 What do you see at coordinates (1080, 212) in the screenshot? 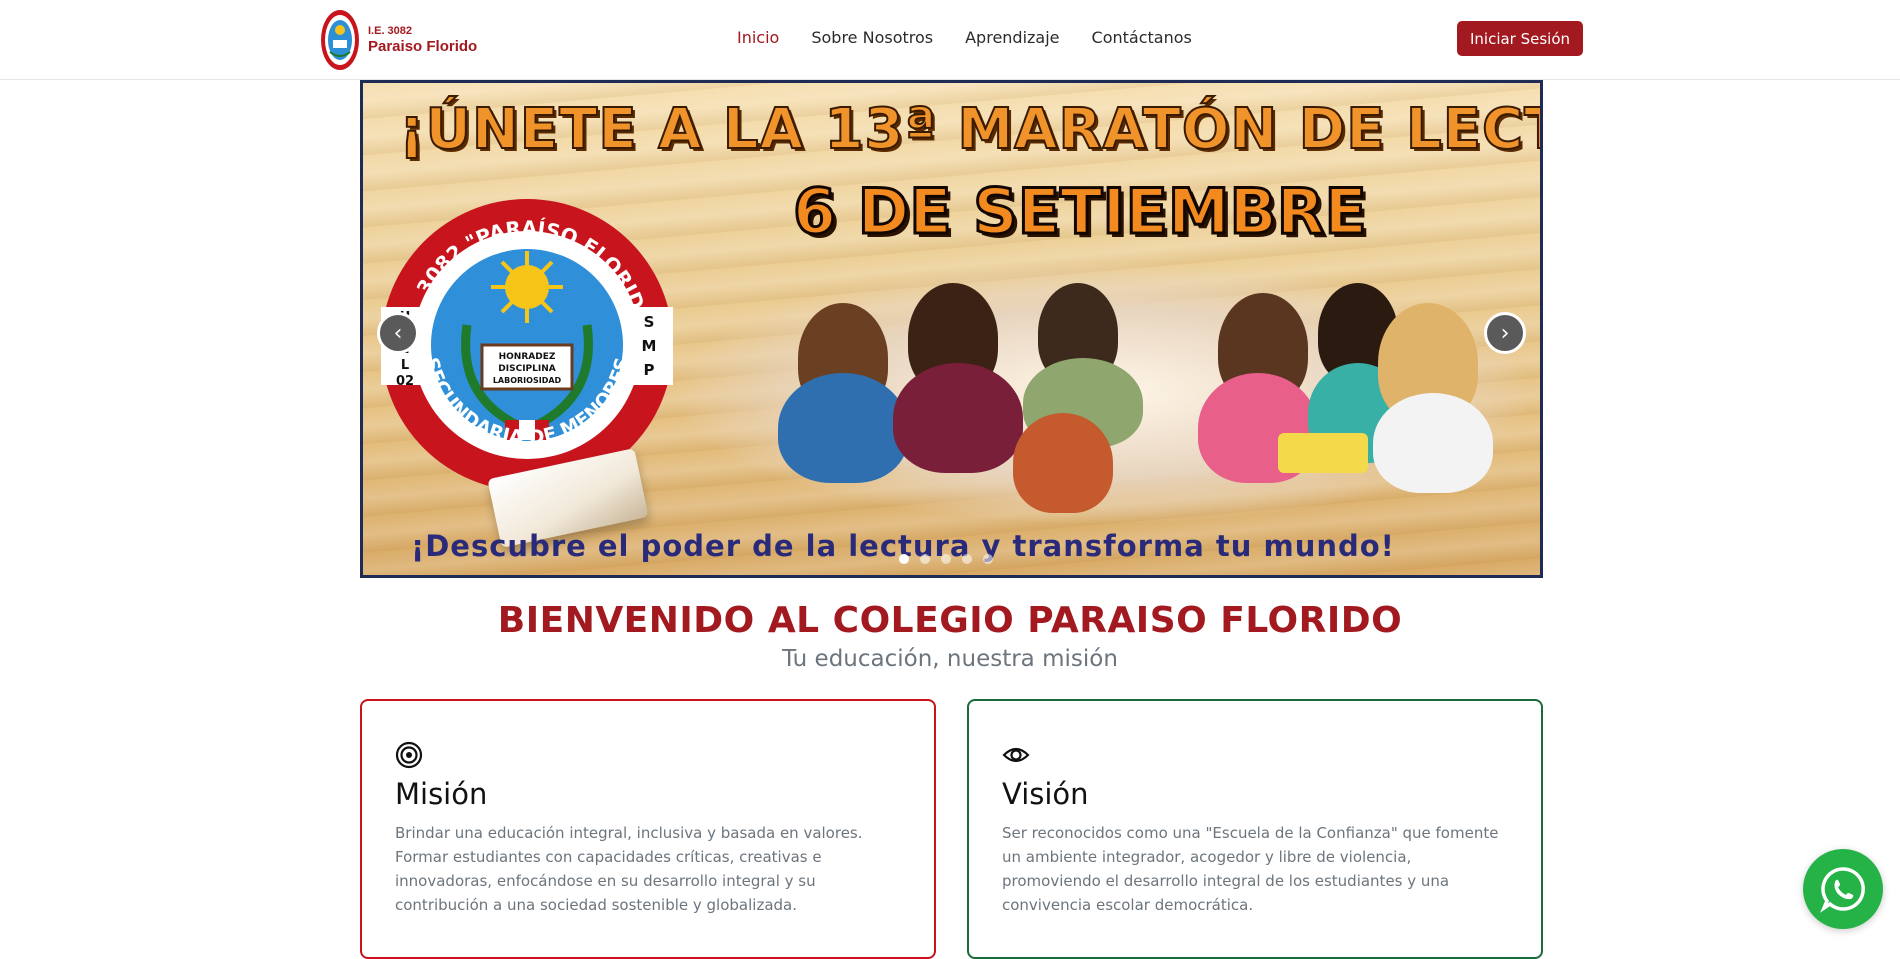
I see `banner-date: 6 DE SETIEMBRE` at bounding box center [1080, 212].